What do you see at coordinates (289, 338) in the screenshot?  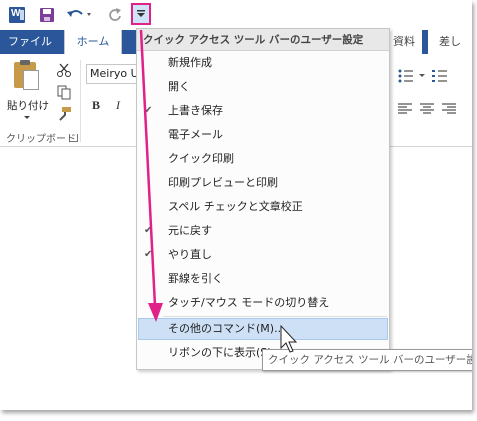 I see `mouse-cursor-icon` at bounding box center [289, 338].